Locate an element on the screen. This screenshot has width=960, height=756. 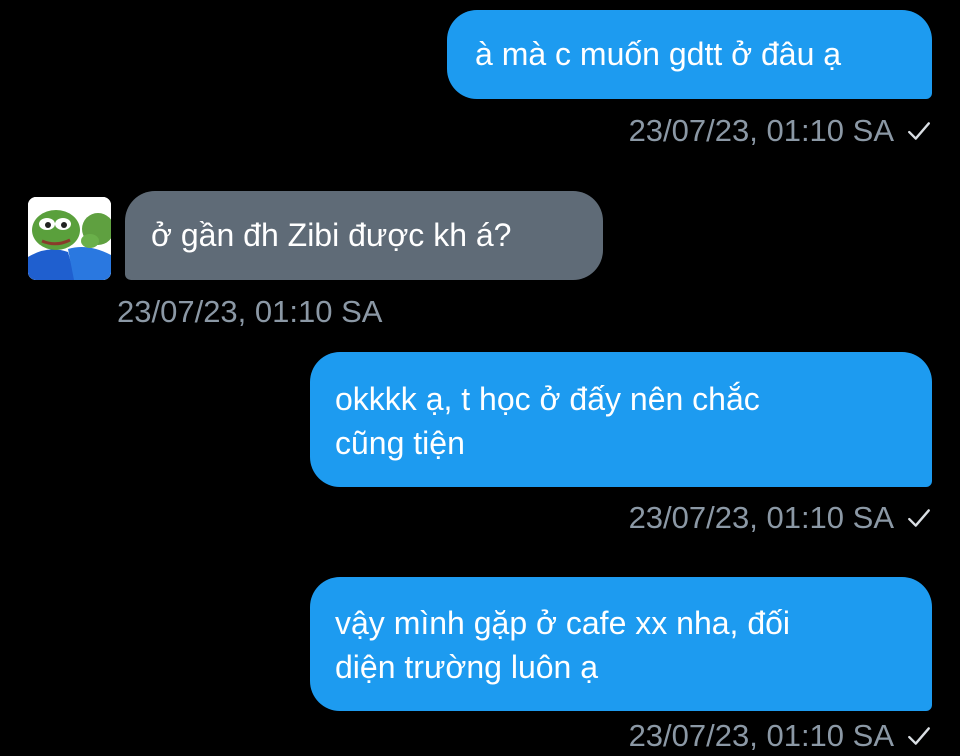
contact-avatar is located at coordinates (69, 238).